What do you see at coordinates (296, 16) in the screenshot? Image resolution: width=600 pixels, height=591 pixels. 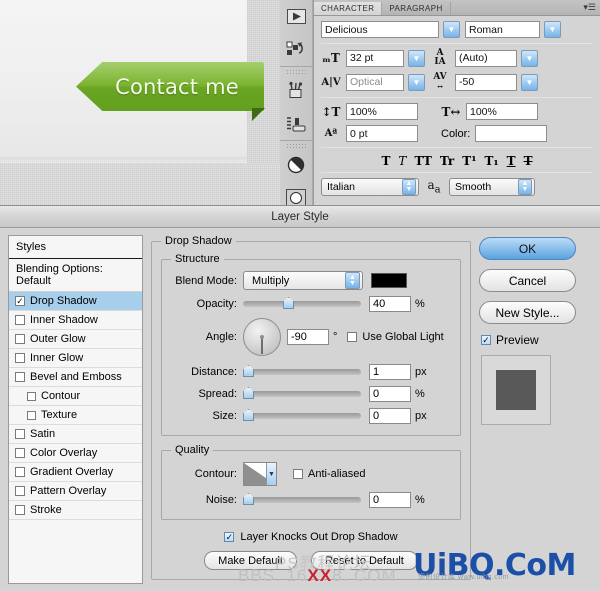 I see `play-arrow-icon` at bounding box center [296, 16].